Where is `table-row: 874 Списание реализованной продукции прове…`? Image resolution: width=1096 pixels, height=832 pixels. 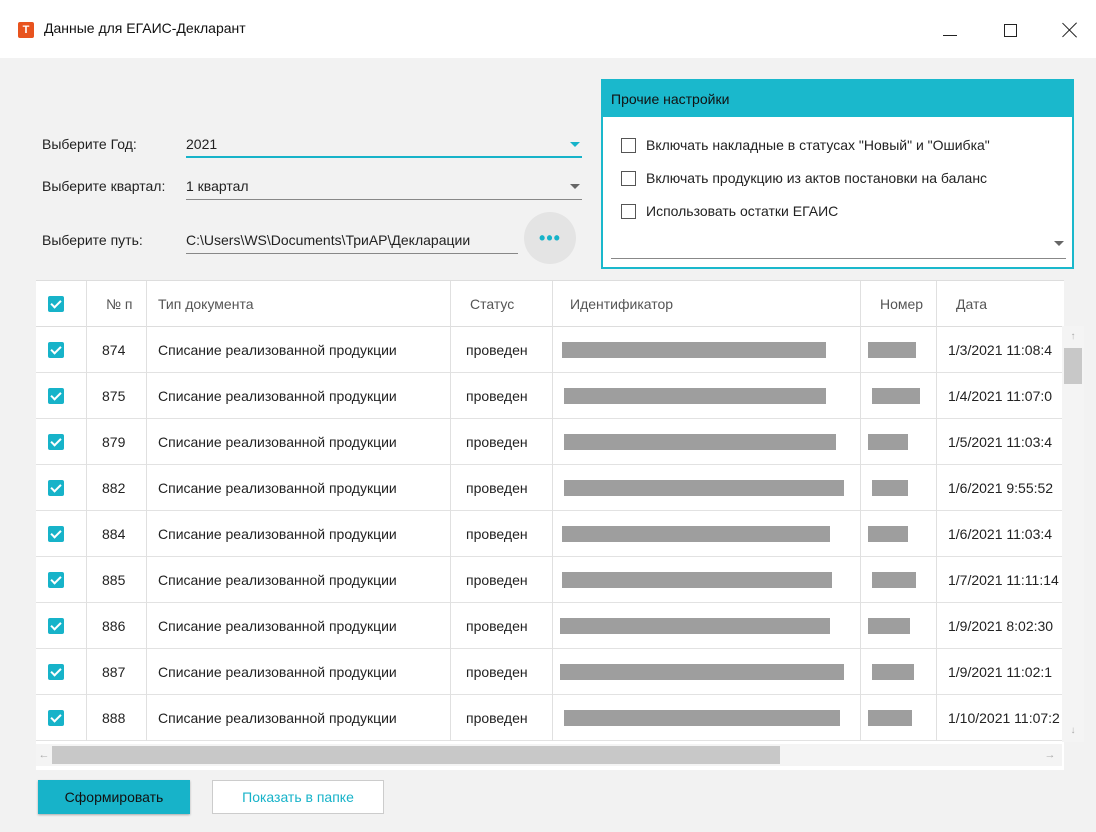 table-row: 874 Списание реализованной продукции прове… is located at coordinates (550, 350).